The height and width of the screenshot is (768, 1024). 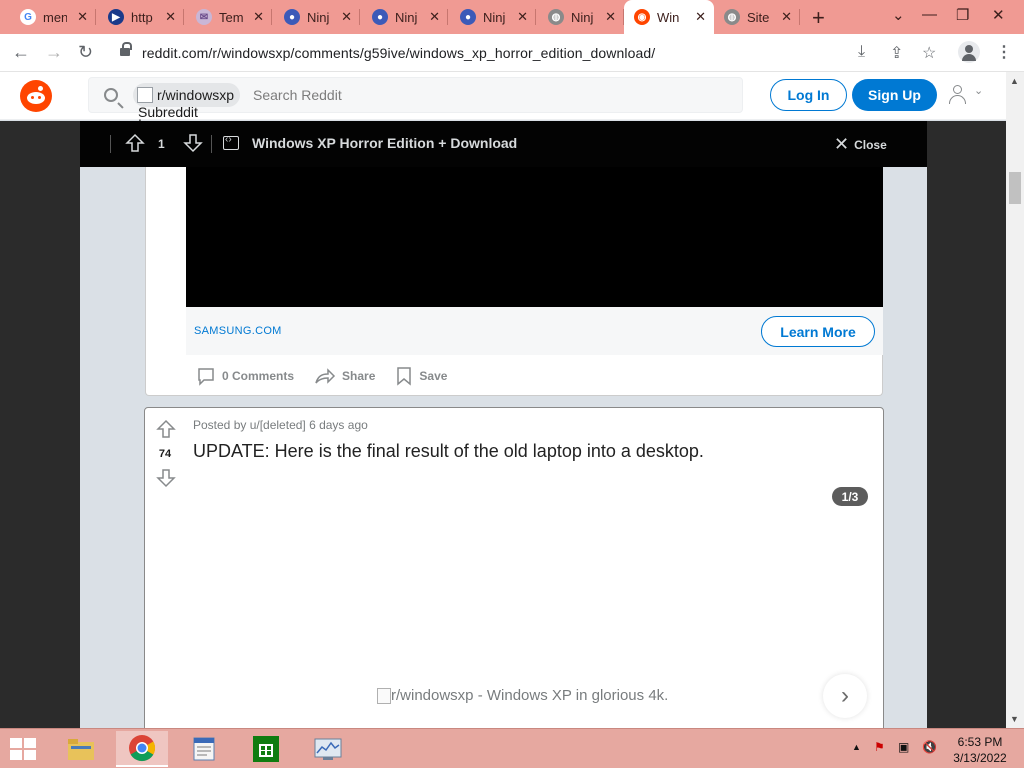 I want to click on tab-label: http, so click(x=142, y=17).